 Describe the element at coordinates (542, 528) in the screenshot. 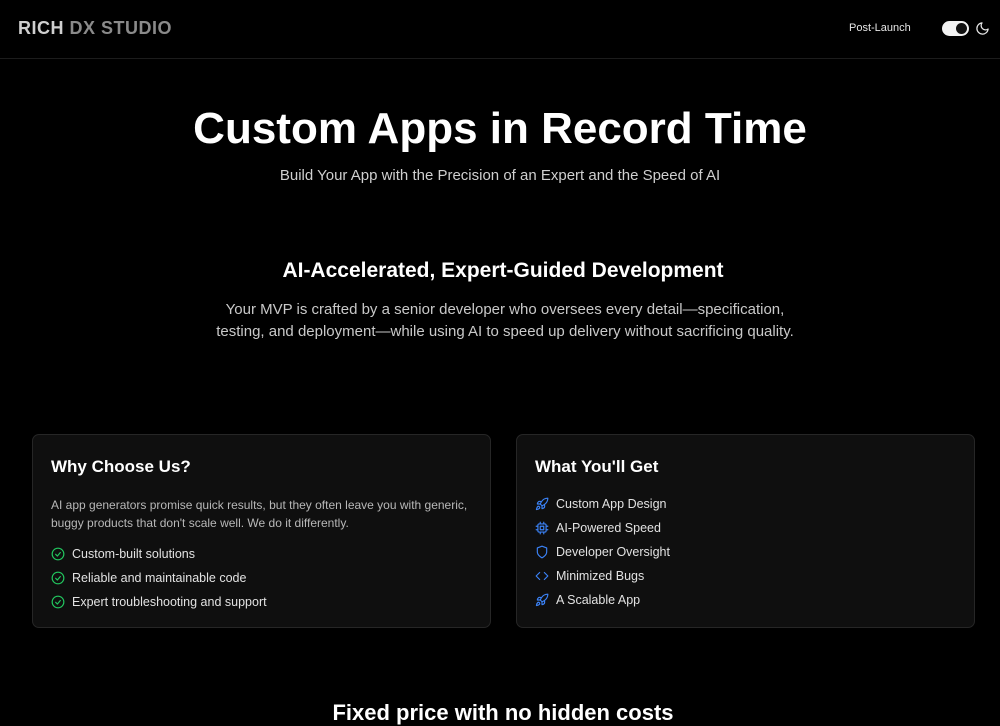

I see `cpu-icon` at that location.